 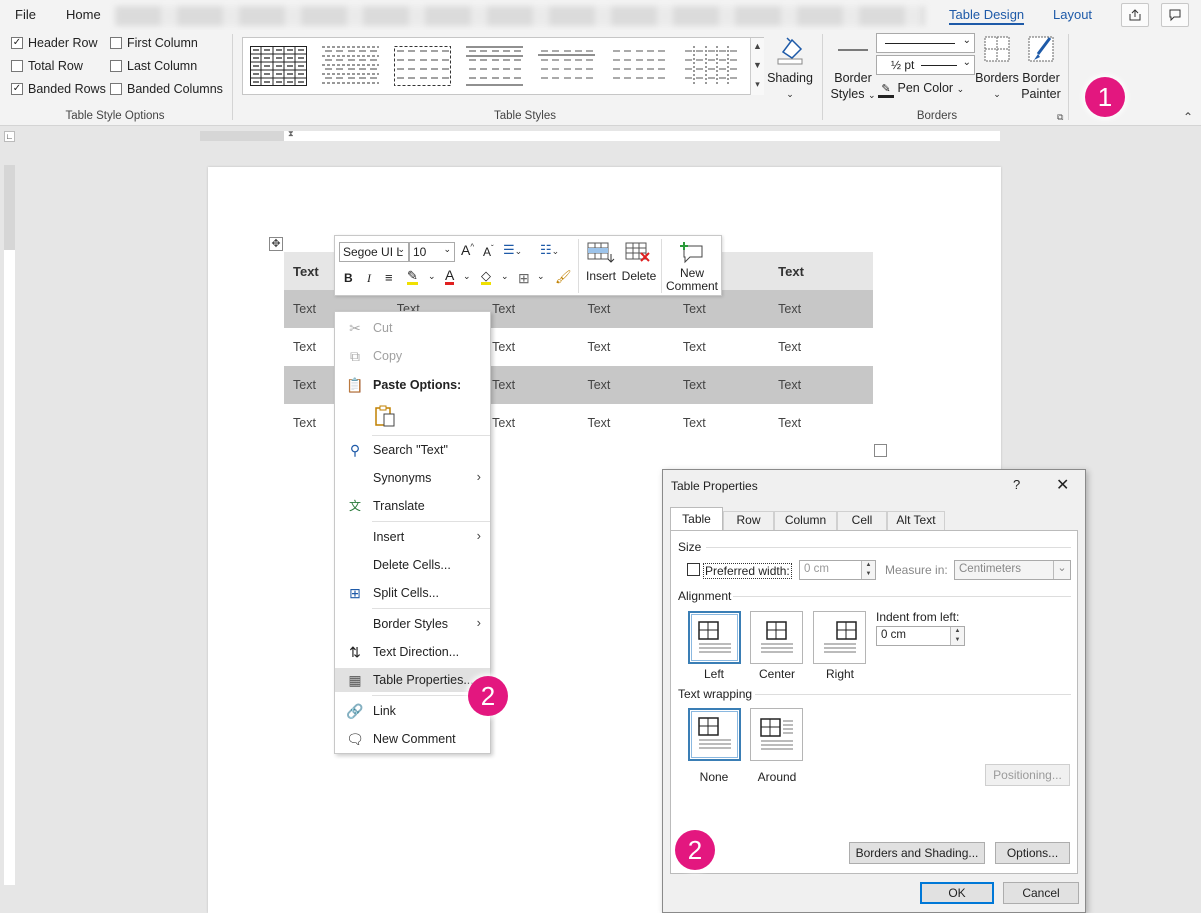 I want to click on measure-in-select: Centimeters ⌄, so click(x=1012, y=570).